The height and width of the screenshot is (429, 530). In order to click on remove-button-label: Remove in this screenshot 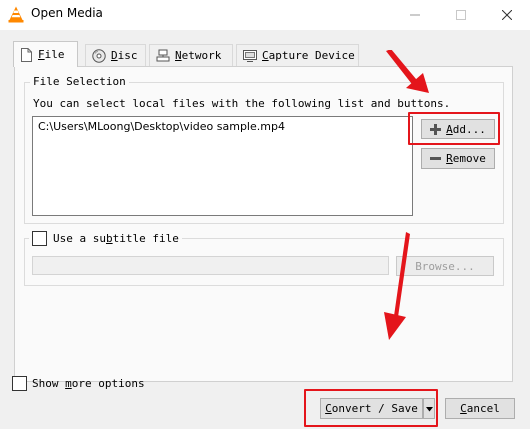, I will do `click(466, 158)`.